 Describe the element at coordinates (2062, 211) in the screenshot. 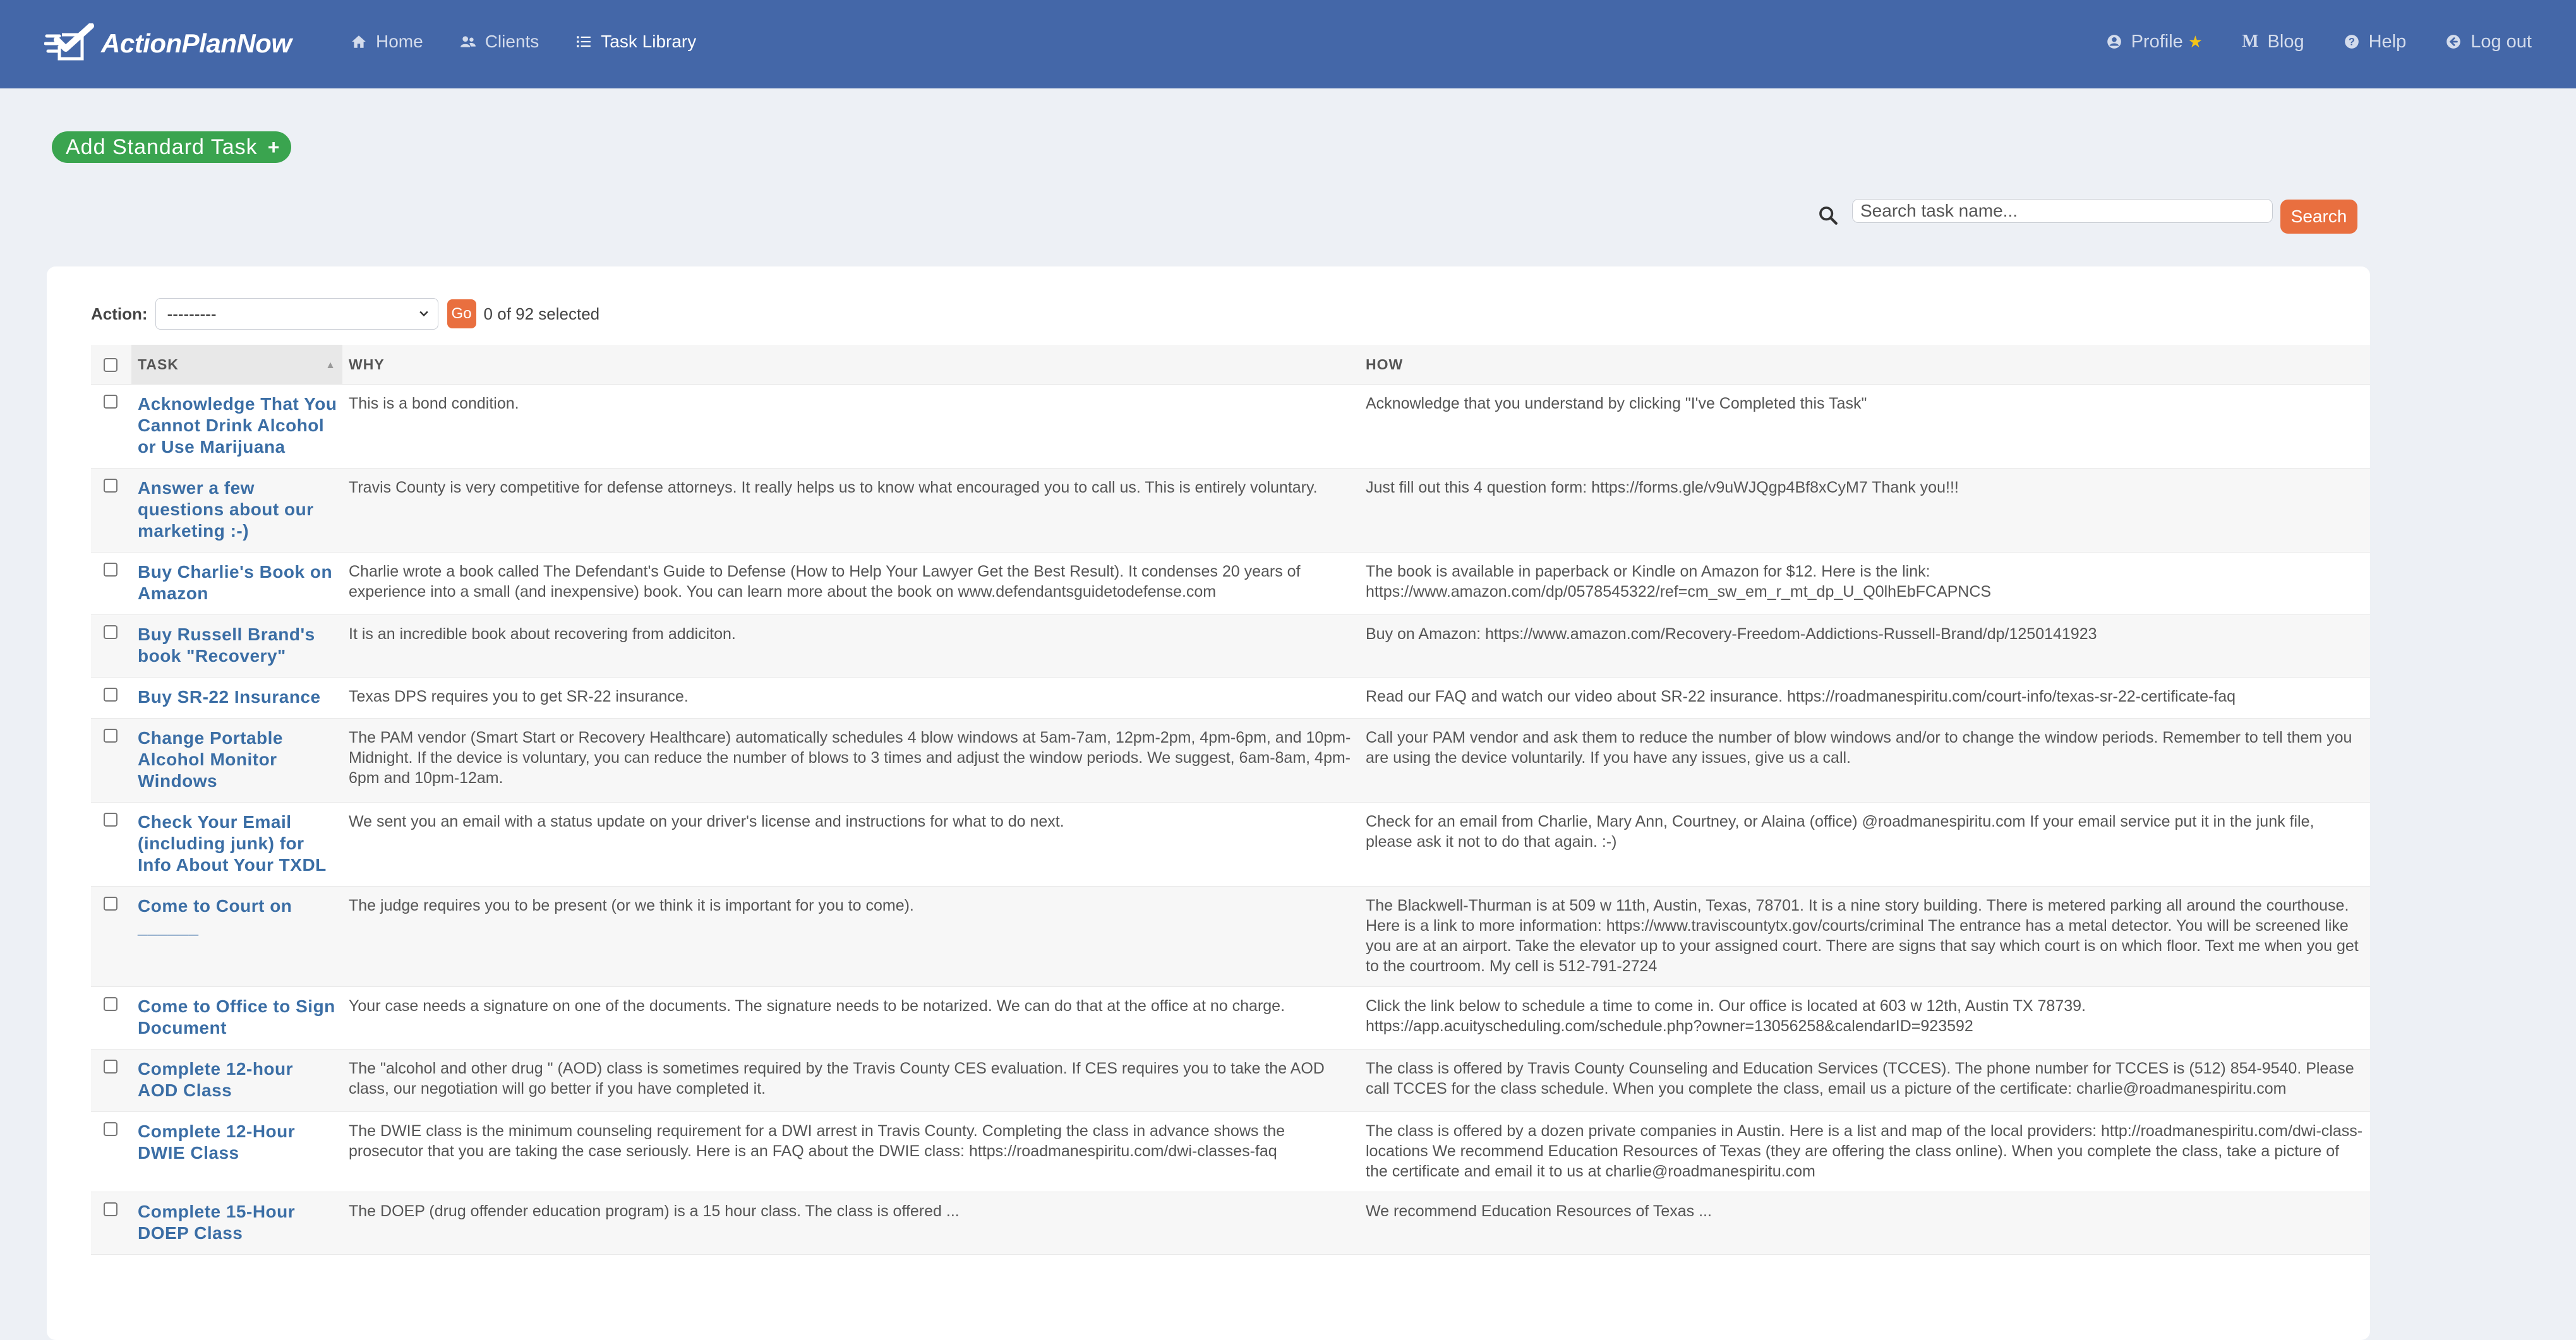

I see `search-input` at that location.